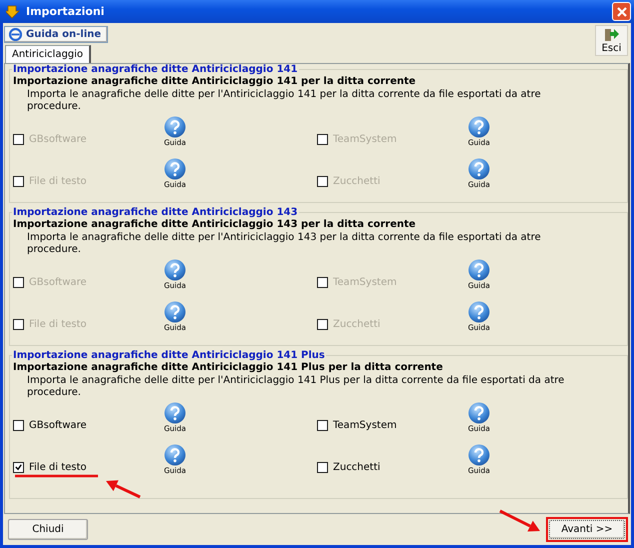 Image resolution: width=634 pixels, height=548 pixels. Describe the element at coordinates (215, 224) in the screenshot. I see `section-heading: Importazione anagrafiche ditte Antiriciclaggio 143 per la ditta corrente` at that location.